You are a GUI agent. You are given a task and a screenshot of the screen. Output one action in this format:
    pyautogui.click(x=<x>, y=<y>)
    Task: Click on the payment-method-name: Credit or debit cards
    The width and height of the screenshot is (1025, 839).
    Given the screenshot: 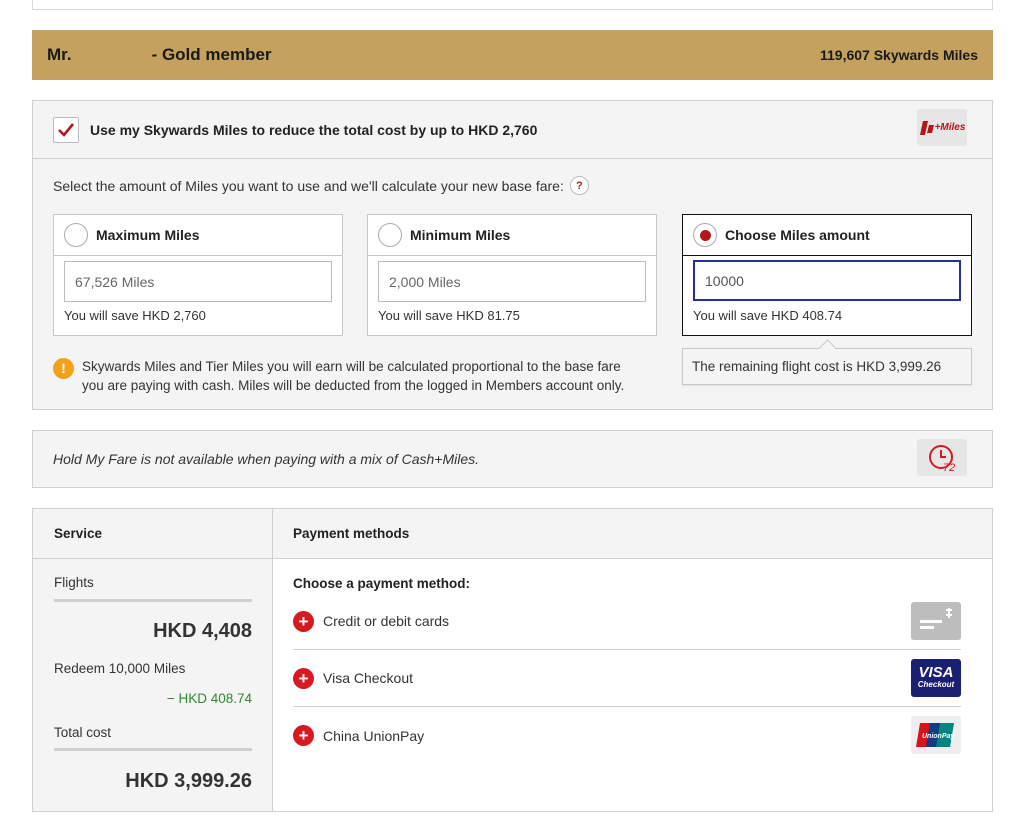 What is the action you would take?
    pyautogui.click(x=386, y=621)
    